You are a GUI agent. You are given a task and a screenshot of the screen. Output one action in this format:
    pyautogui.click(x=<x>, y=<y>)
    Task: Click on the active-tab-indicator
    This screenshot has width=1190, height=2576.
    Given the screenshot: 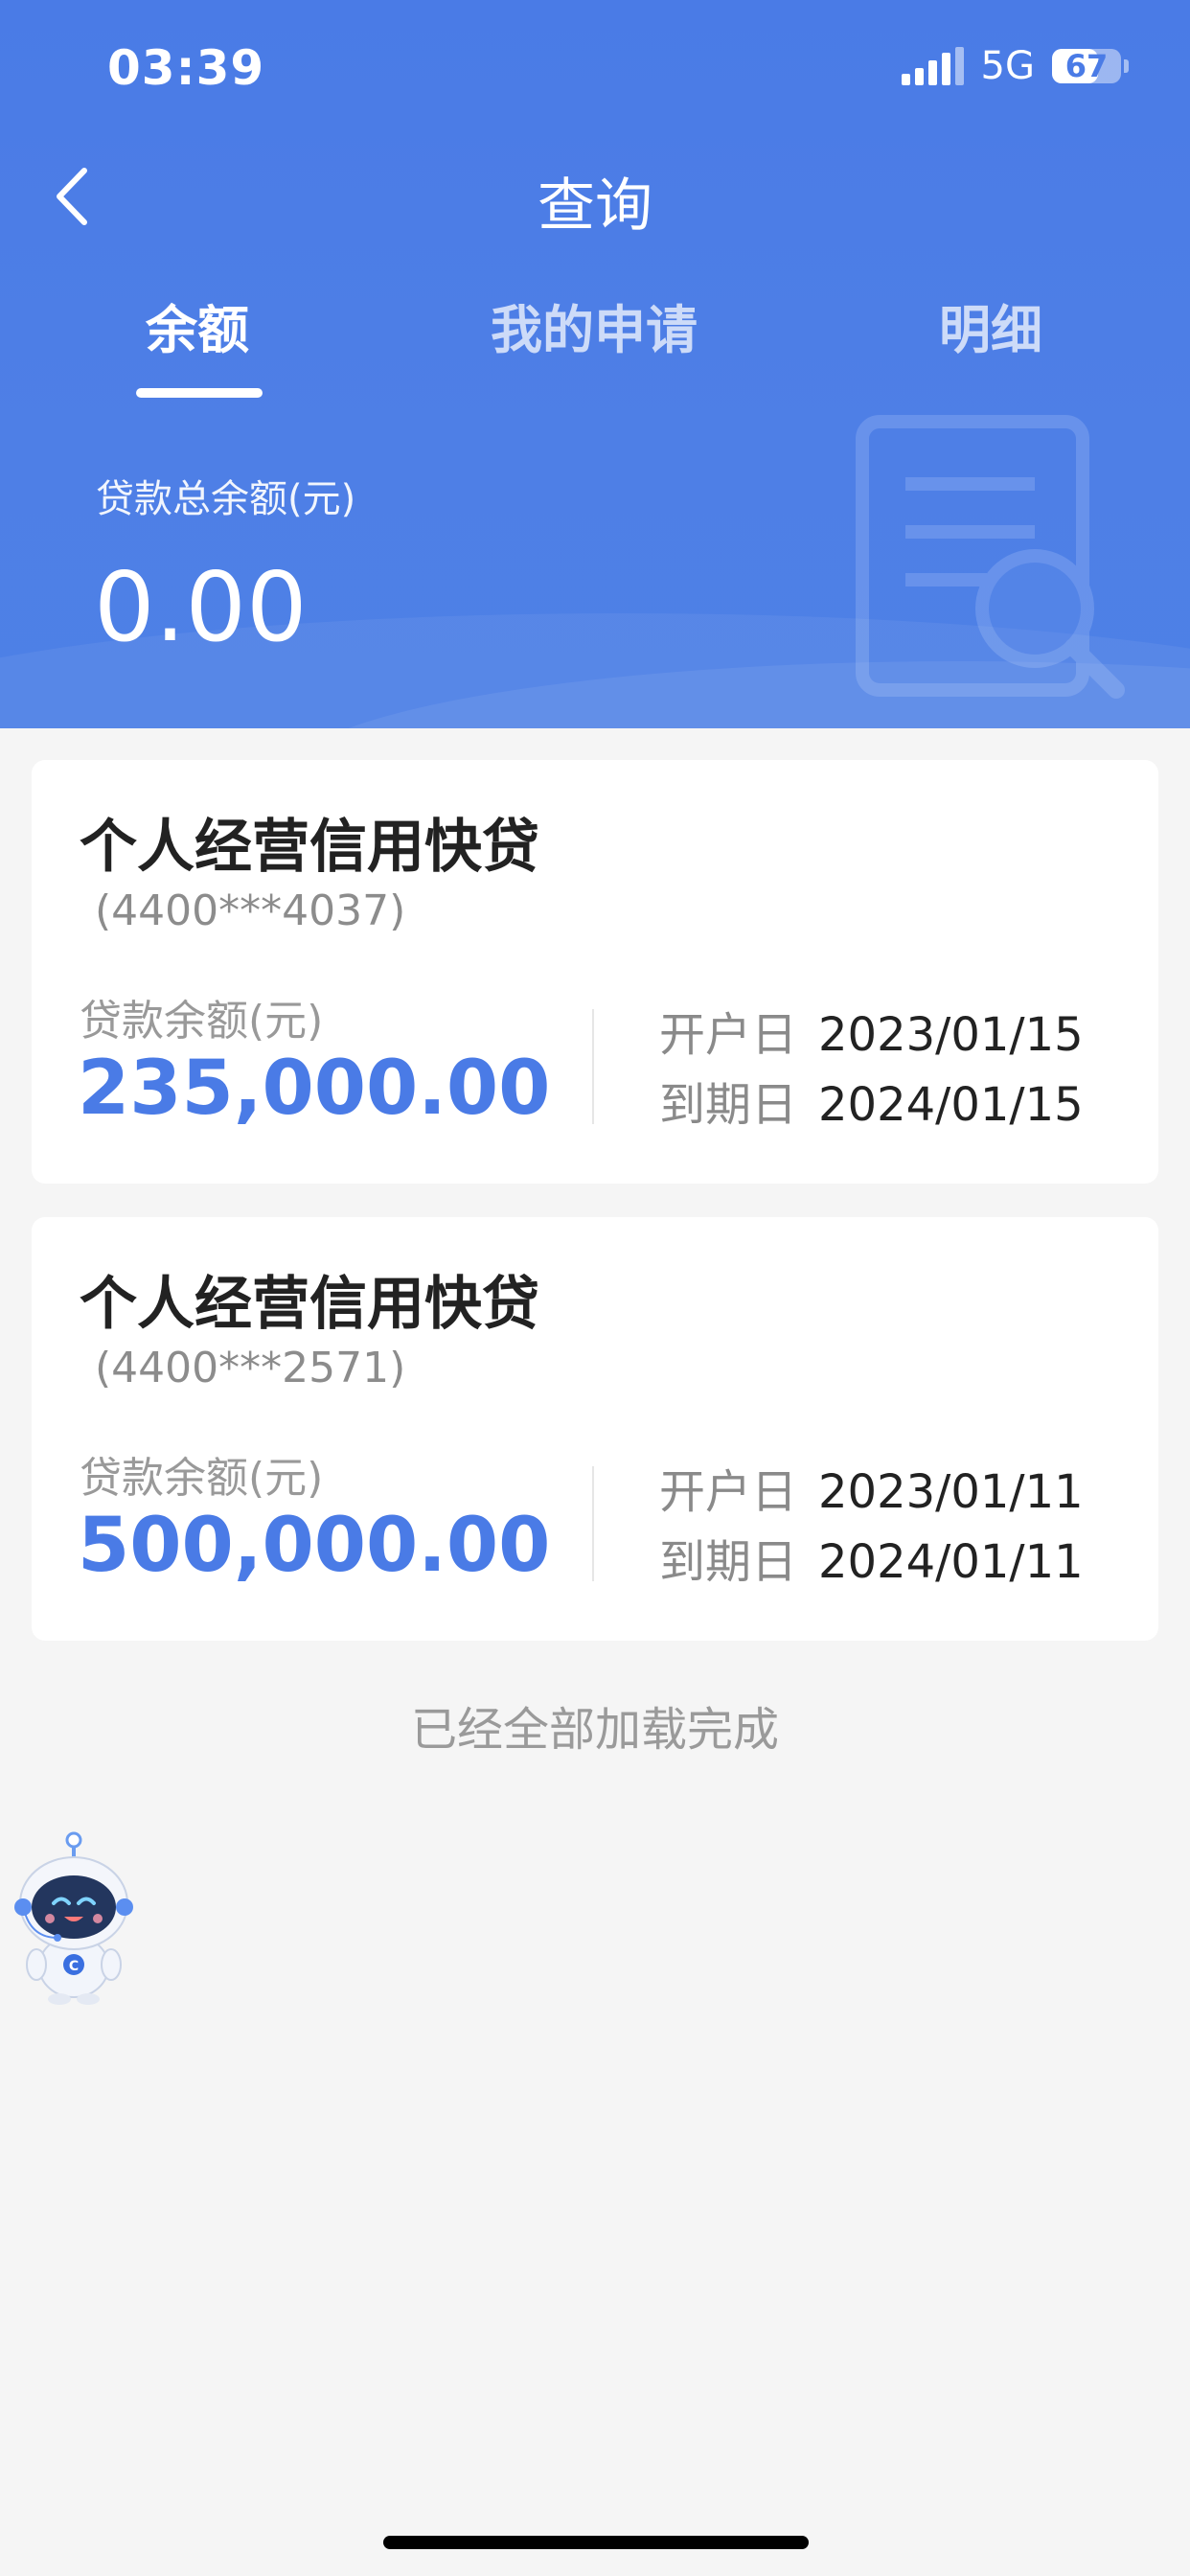 What is the action you would take?
    pyautogui.click(x=199, y=393)
    